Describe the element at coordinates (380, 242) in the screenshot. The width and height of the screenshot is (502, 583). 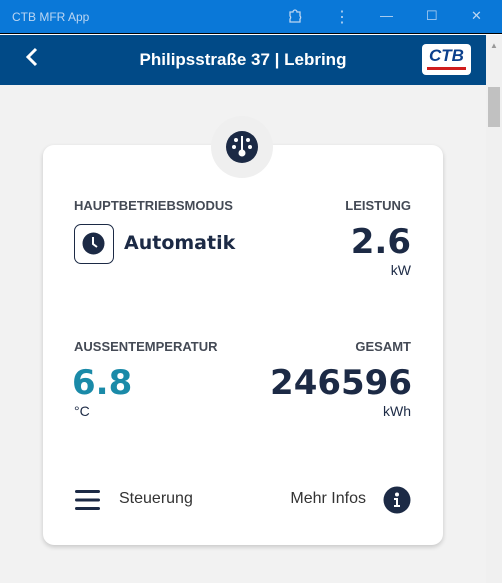
I see `power-value: 2.6` at that location.